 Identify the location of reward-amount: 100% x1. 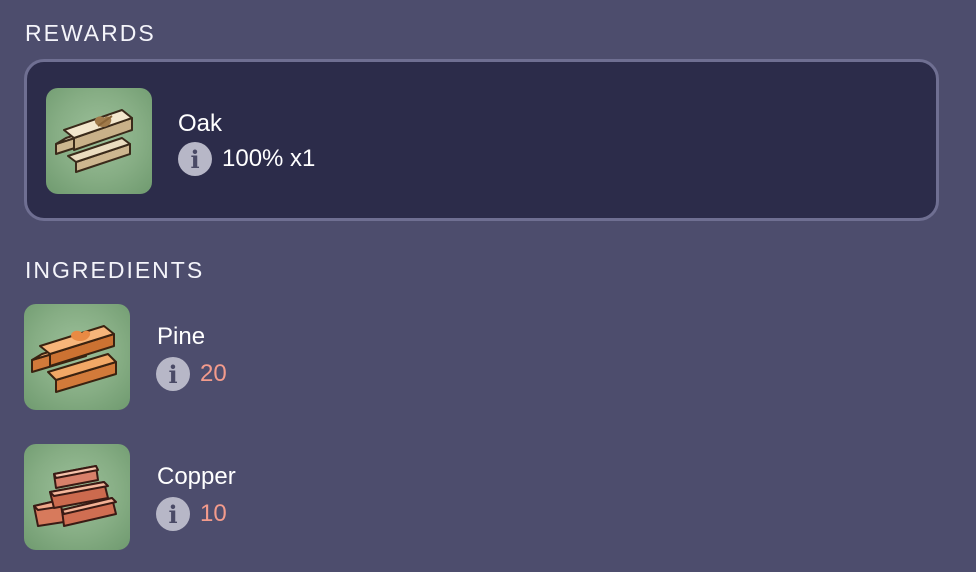
(269, 158).